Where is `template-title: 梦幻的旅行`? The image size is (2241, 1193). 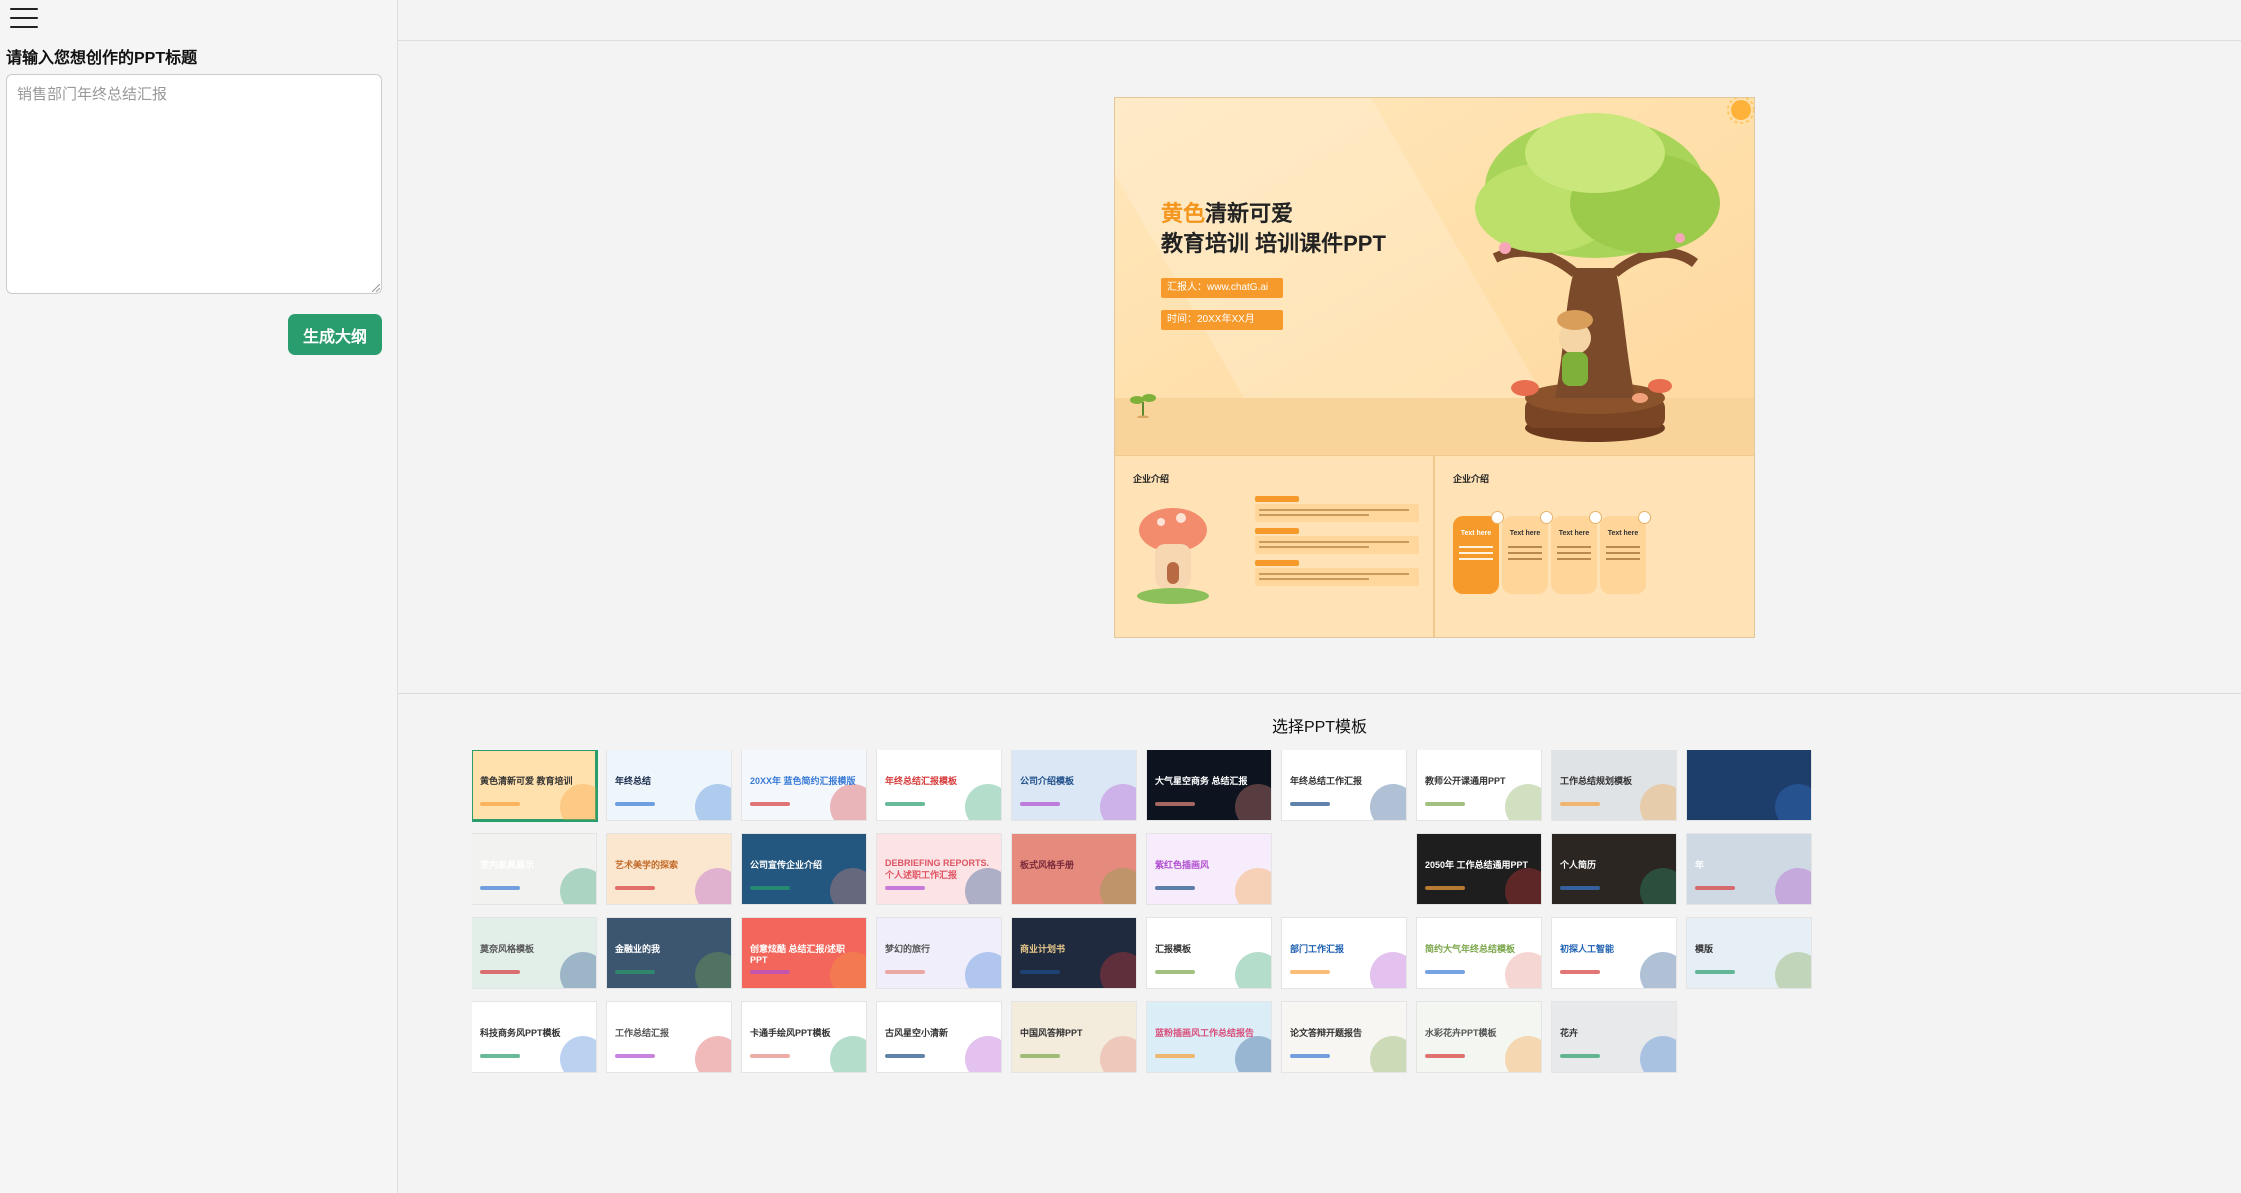 template-title: 梦幻的旅行 is located at coordinates (908, 949).